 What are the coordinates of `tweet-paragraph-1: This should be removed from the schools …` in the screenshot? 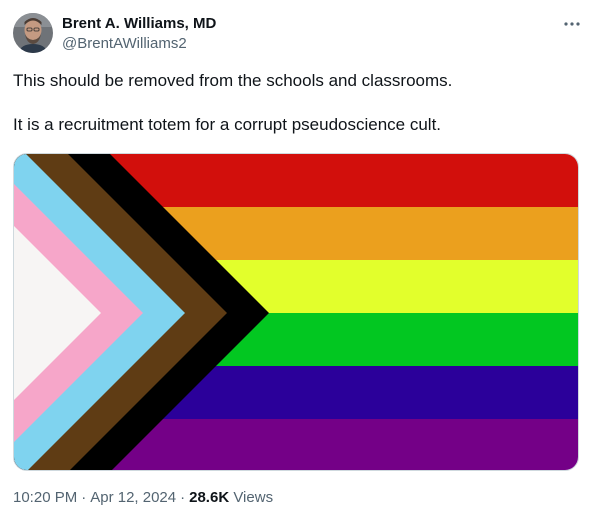 It's located at (233, 80).